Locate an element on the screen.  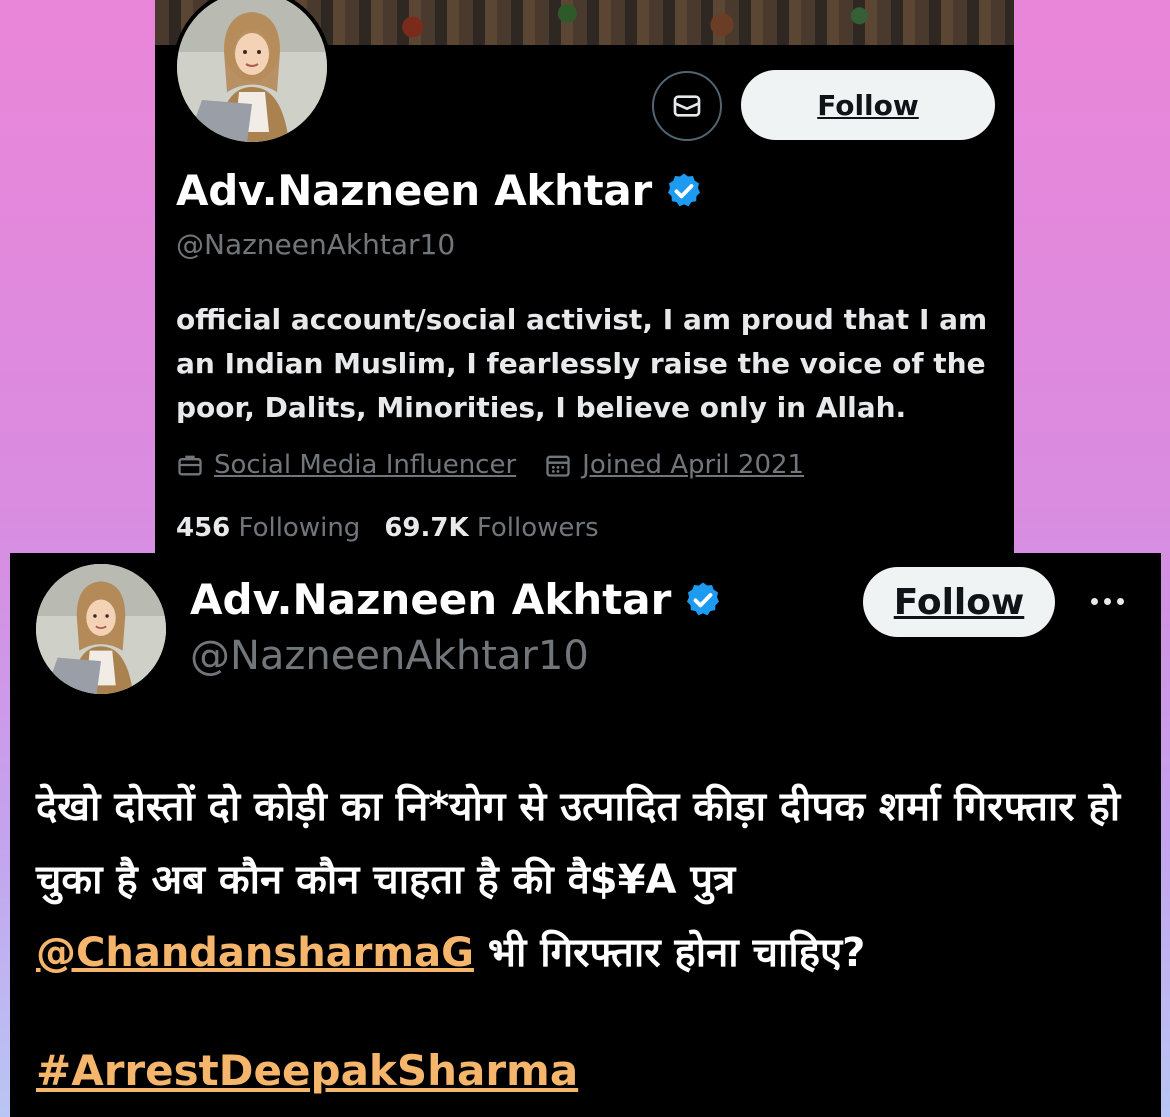
calendar-icon is located at coordinates (558, 466).